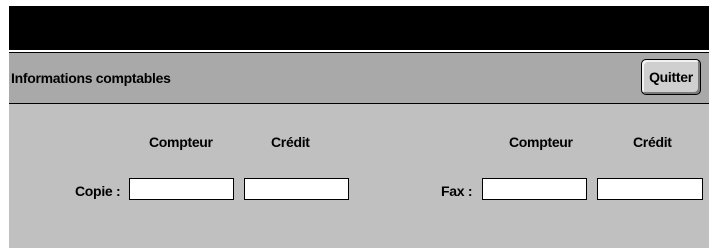 The height and width of the screenshot is (248, 709). I want to click on fax-counter-header: Compteur, so click(541, 142).